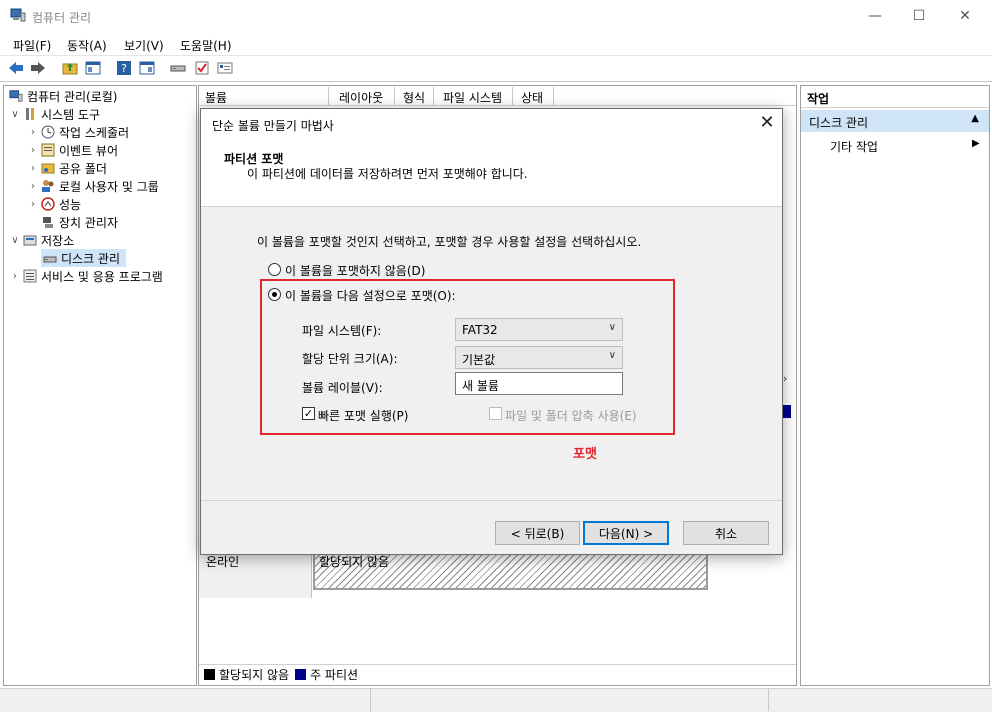 The image size is (992, 712). What do you see at coordinates (387, 174) in the screenshot?
I see `wizard-subheading: 이 파티션에 데이터를 저장하려면 먼저 포맷해야 합니다.` at bounding box center [387, 174].